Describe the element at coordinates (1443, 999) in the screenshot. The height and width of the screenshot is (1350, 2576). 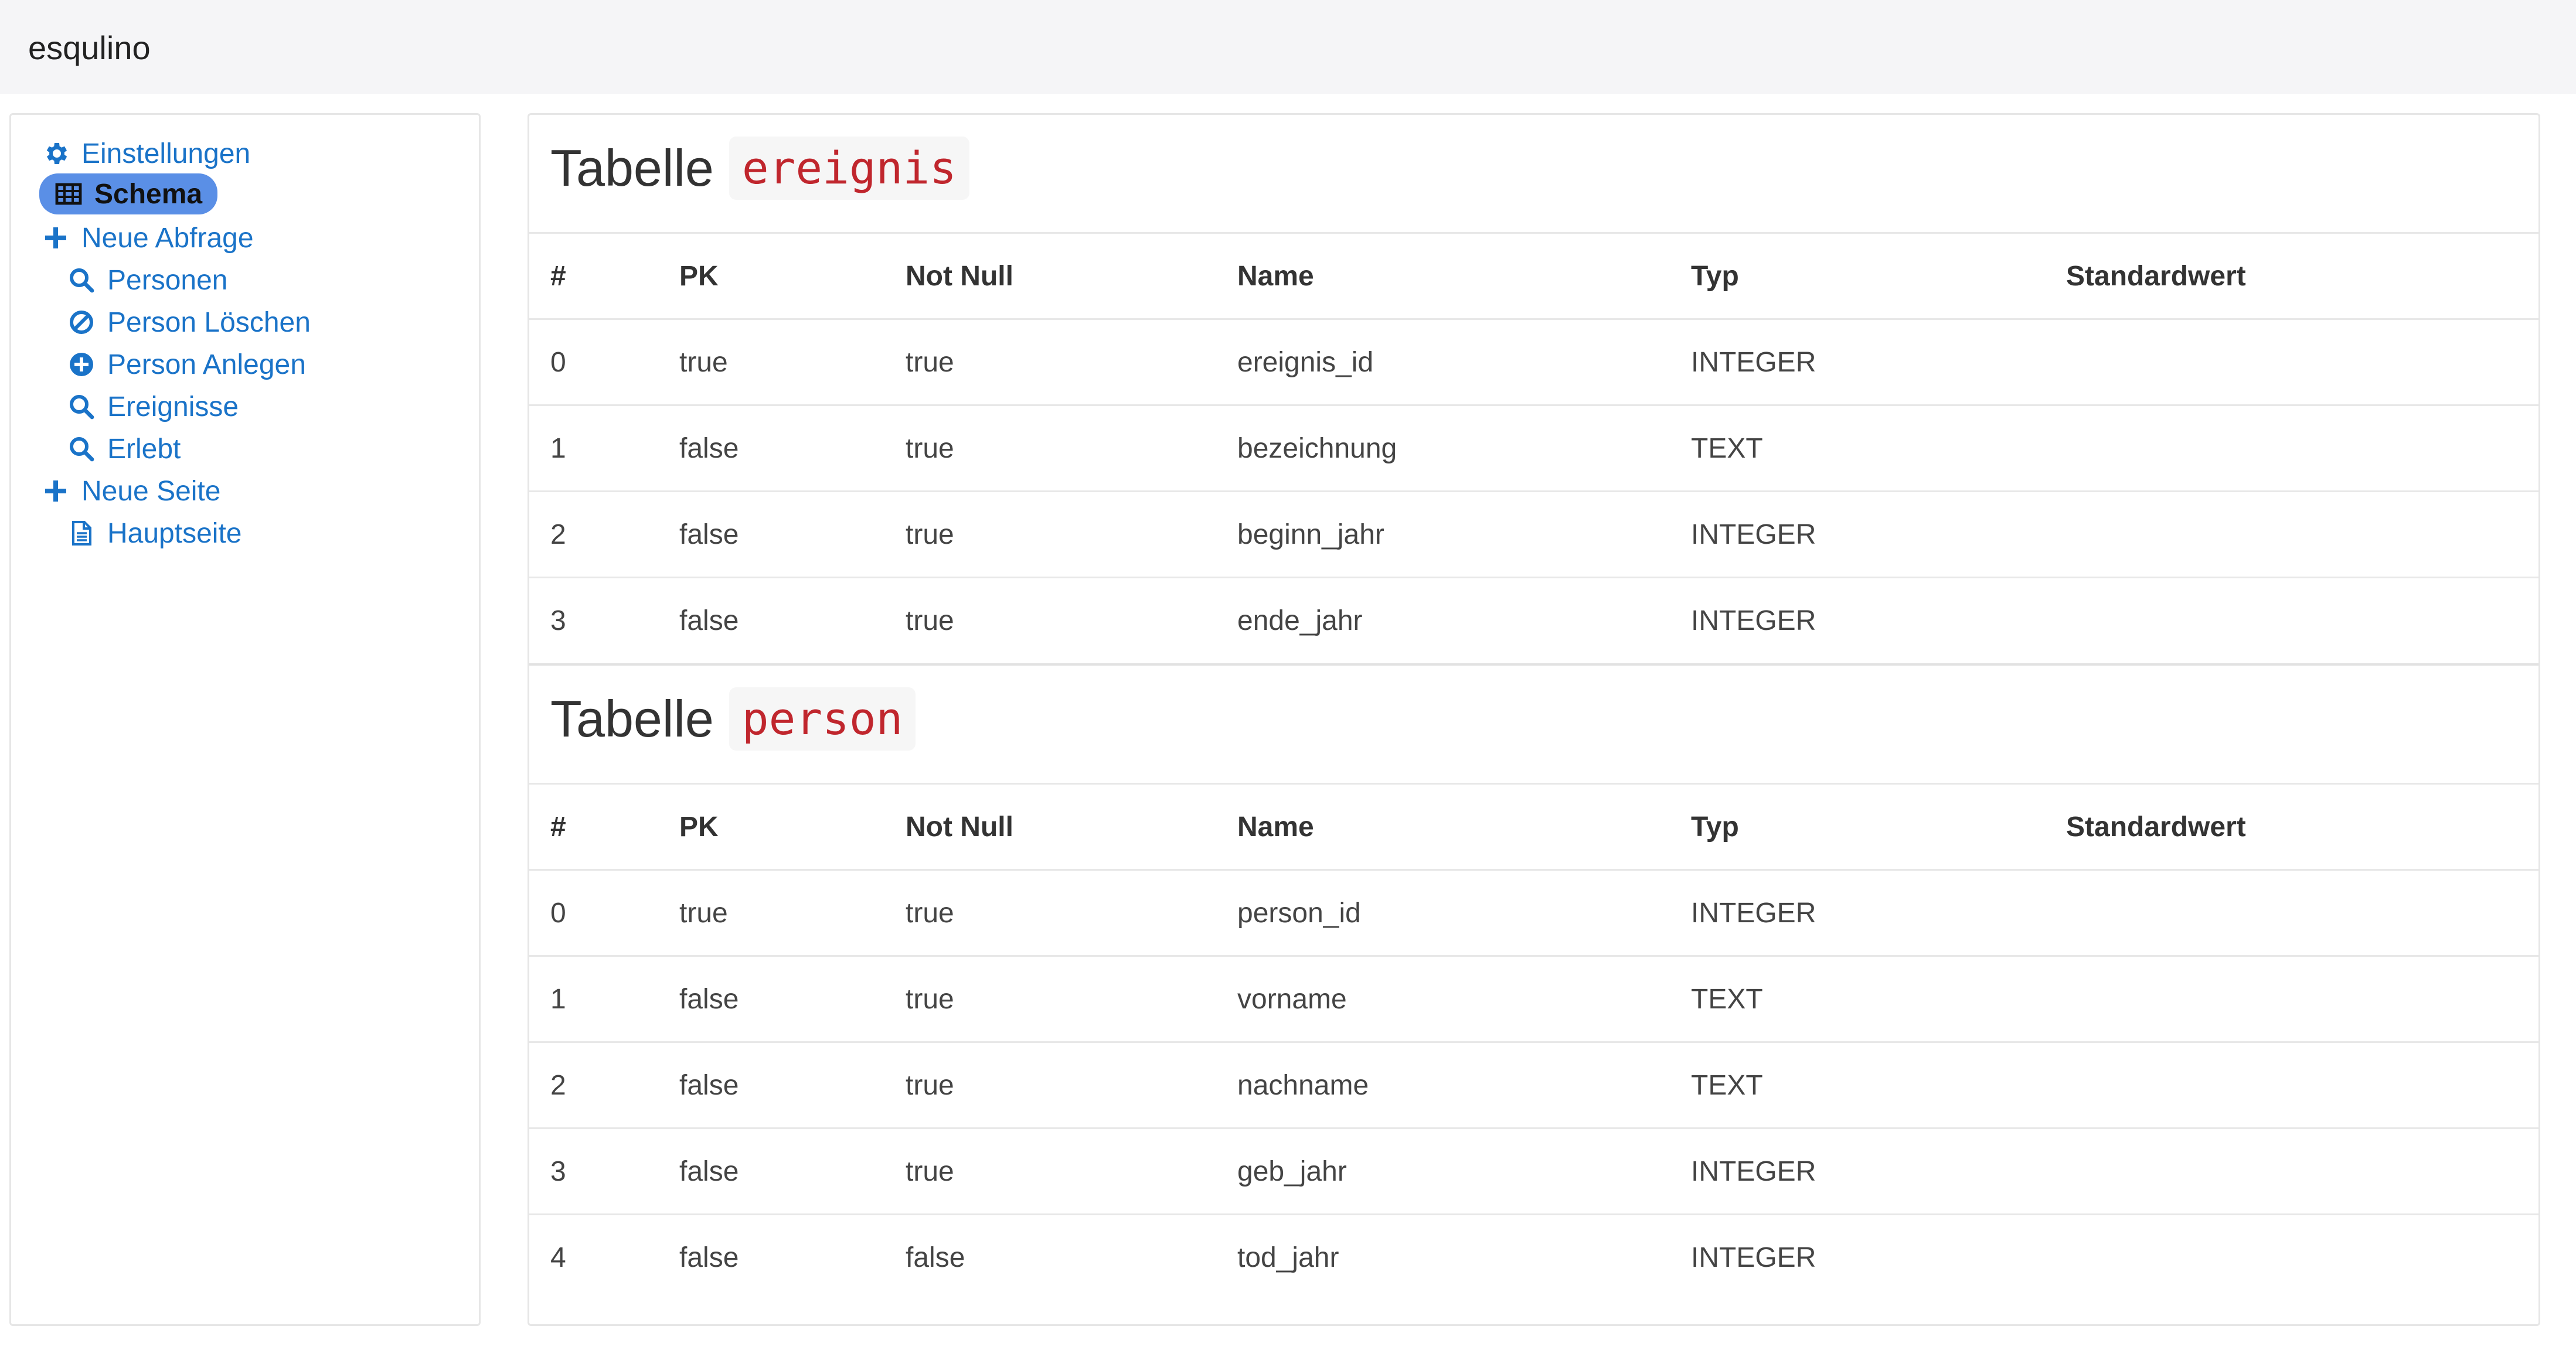
I see `cell-name: vorname` at that location.